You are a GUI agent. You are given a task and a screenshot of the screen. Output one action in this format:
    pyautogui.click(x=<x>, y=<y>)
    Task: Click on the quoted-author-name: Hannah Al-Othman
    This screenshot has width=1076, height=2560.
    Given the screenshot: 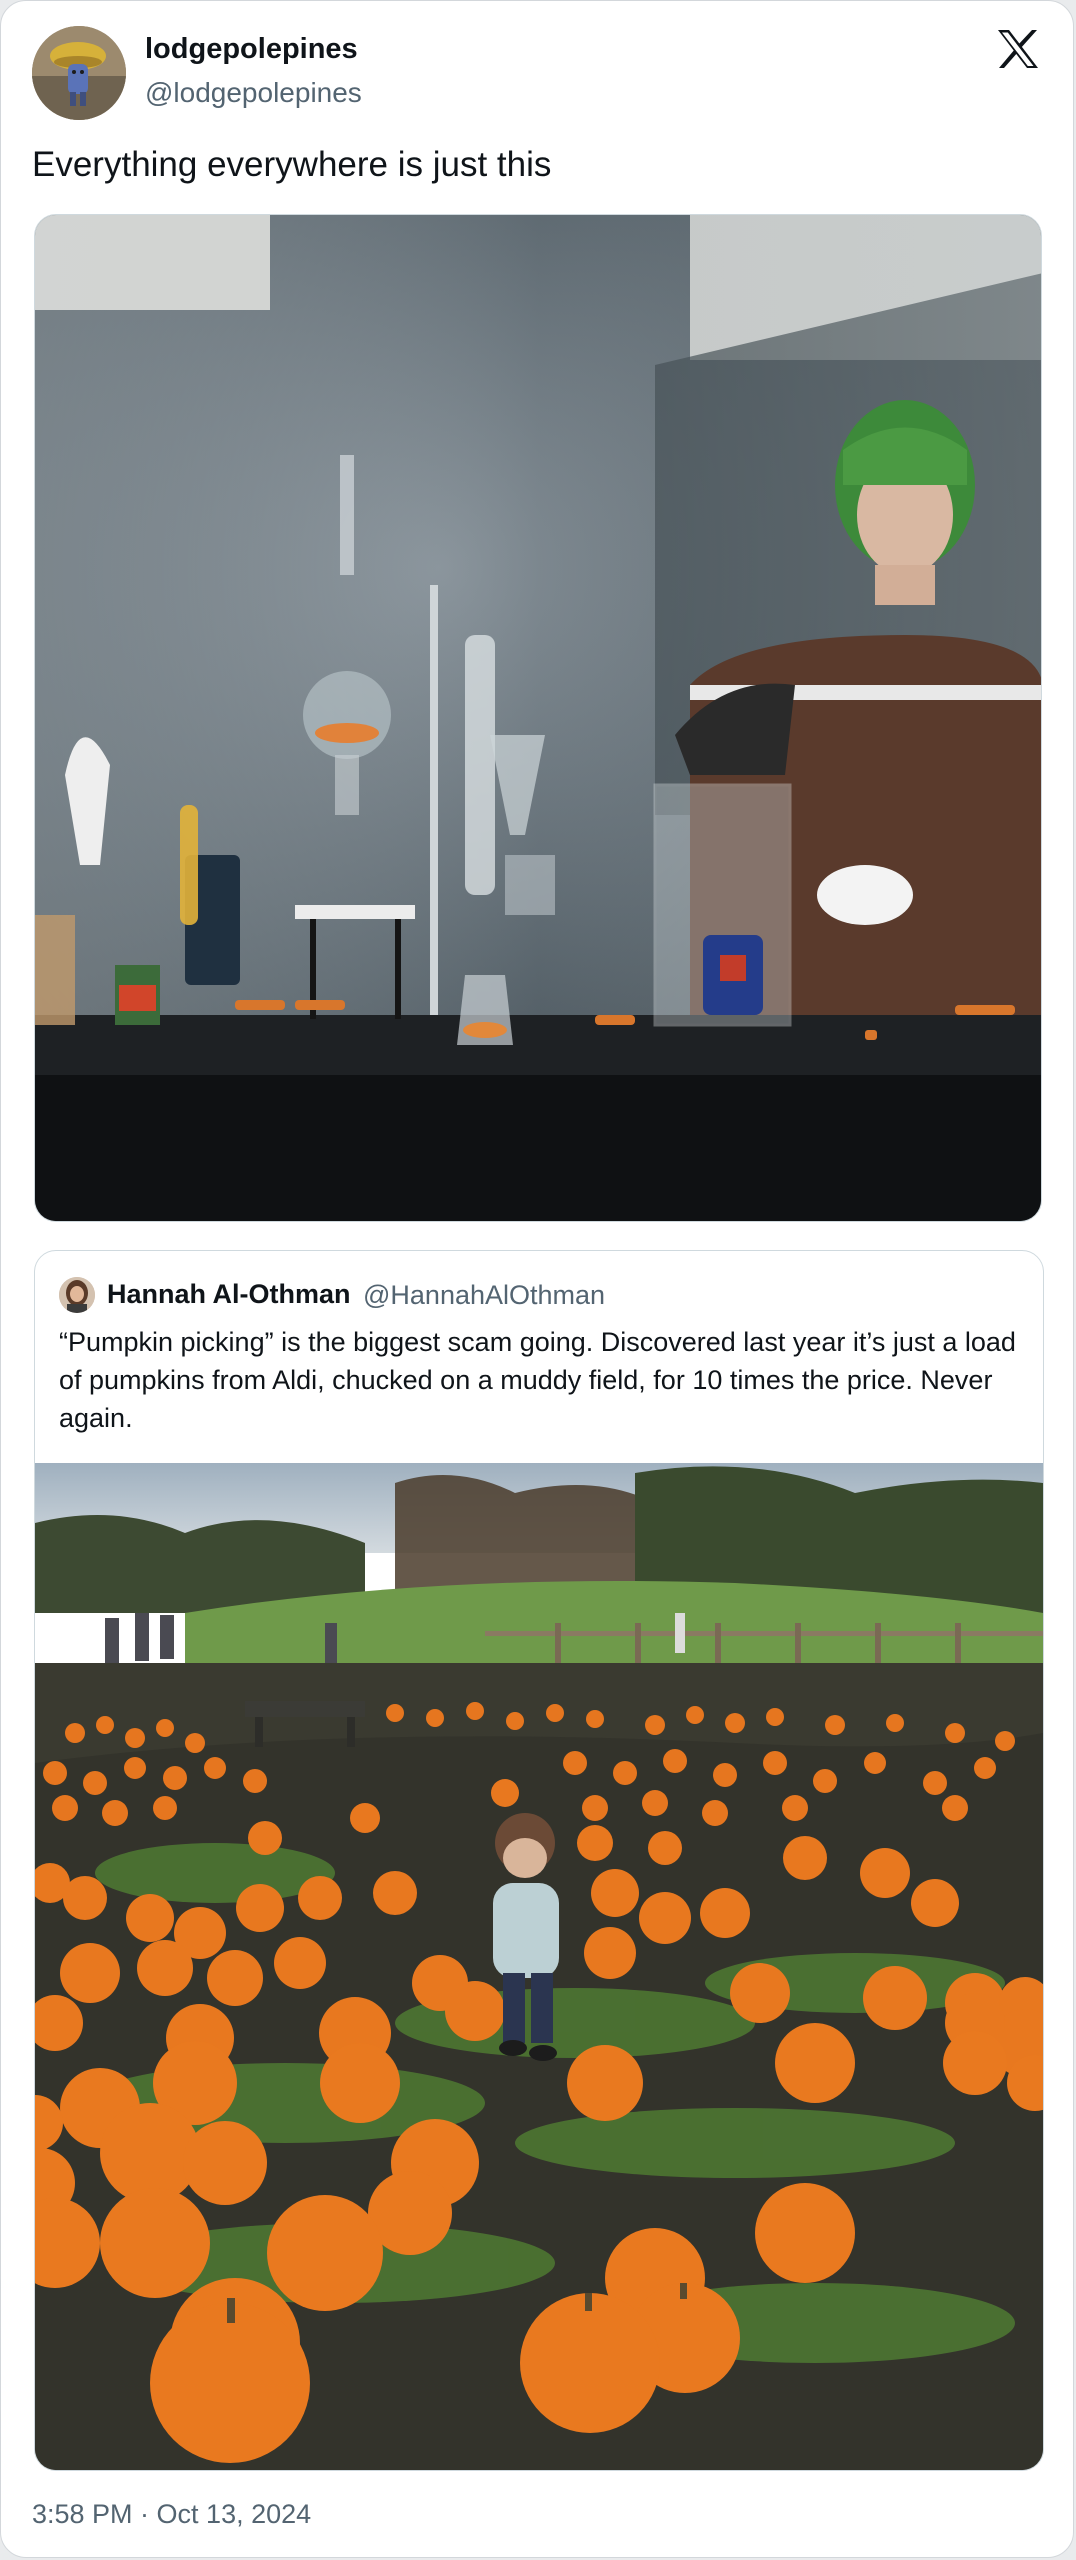 What is the action you would take?
    pyautogui.click(x=229, y=1294)
    